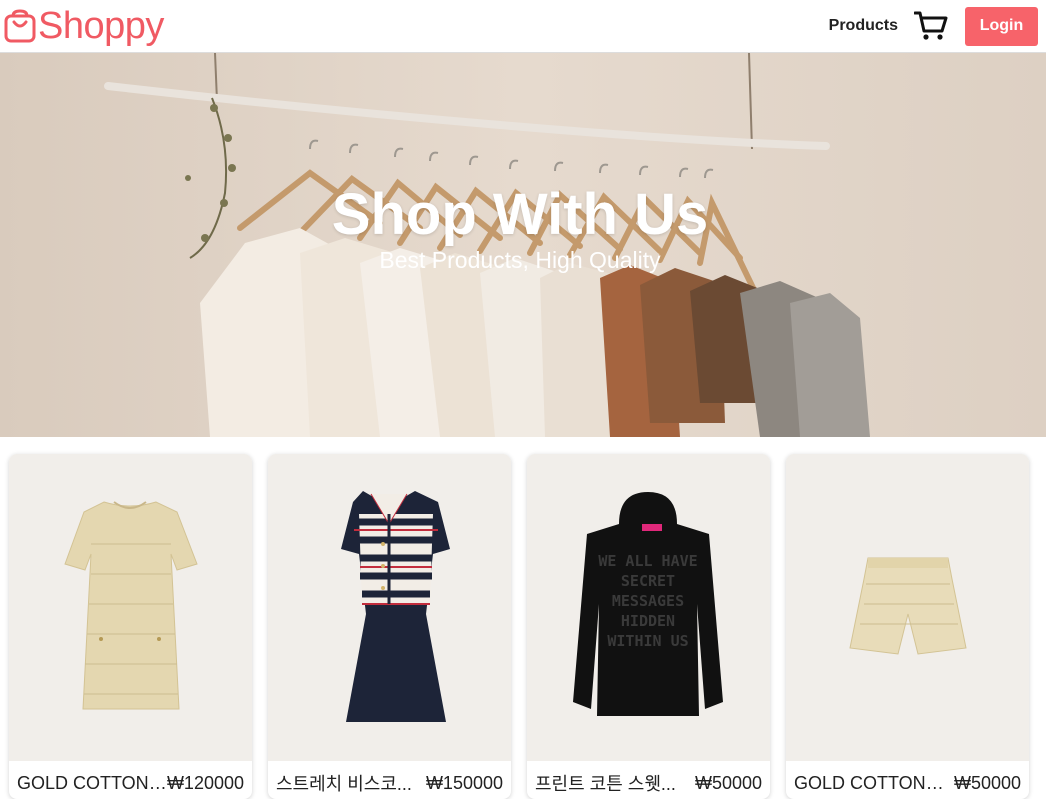  What do you see at coordinates (1001, 26) in the screenshot?
I see `login-button: Login` at bounding box center [1001, 26].